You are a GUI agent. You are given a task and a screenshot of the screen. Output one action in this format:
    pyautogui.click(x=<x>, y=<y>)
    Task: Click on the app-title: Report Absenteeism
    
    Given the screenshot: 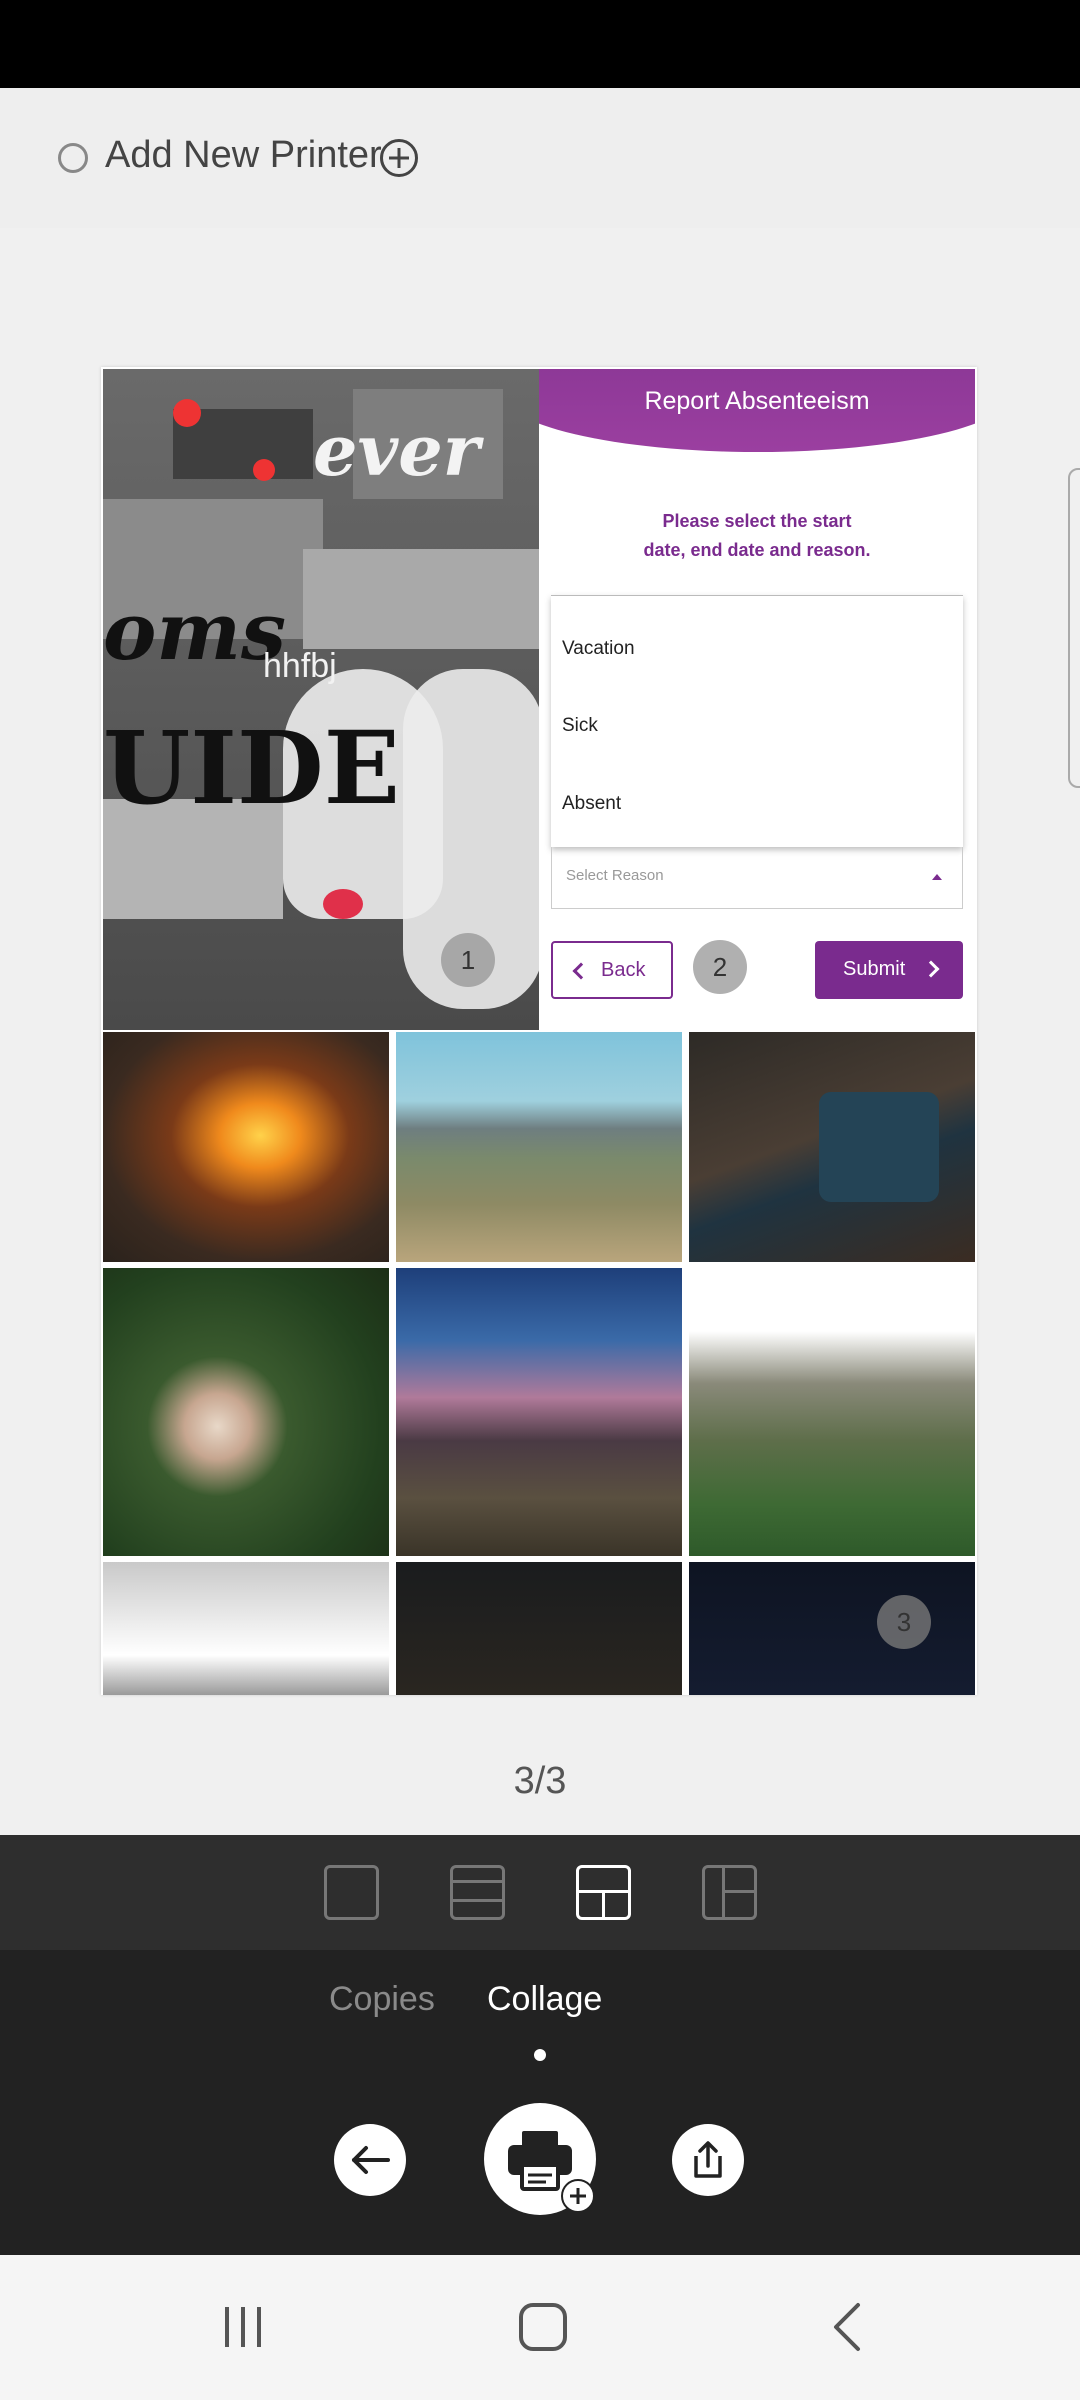 What is the action you would take?
    pyautogui.click(x=757, y=401)
    